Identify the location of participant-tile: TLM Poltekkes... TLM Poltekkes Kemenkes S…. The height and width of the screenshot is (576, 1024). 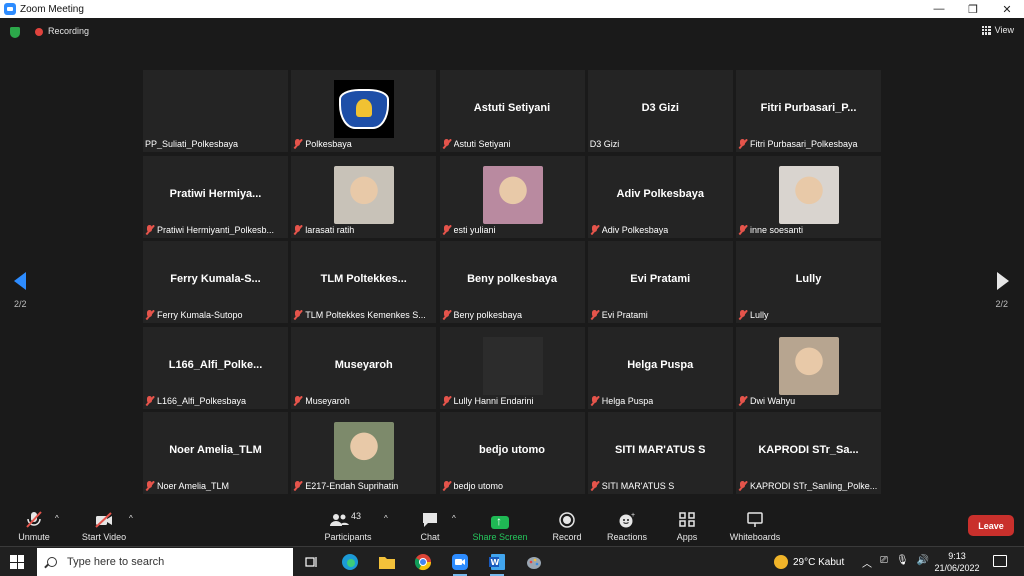
(364, 282).